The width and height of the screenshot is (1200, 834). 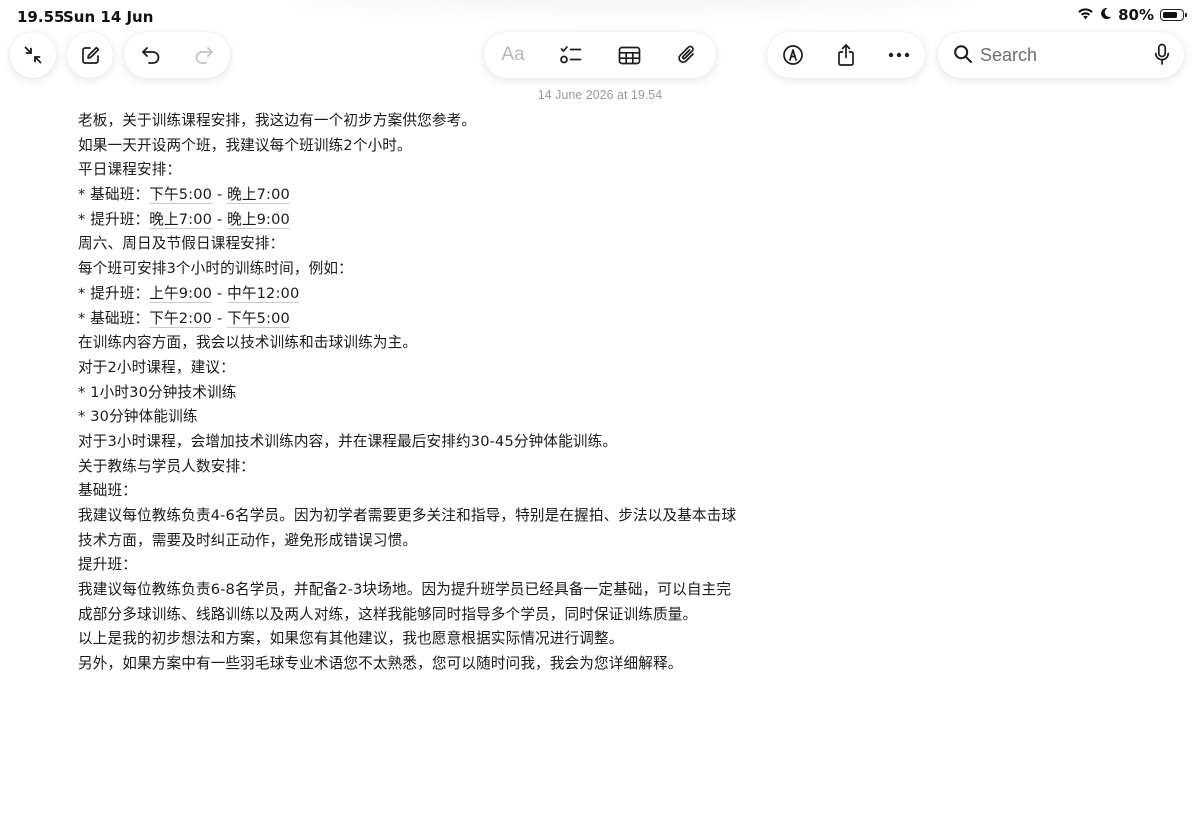 I want to click on note-line: 每个班可安排3个小时的训练时间，例如：, so click(x=215, y=269).